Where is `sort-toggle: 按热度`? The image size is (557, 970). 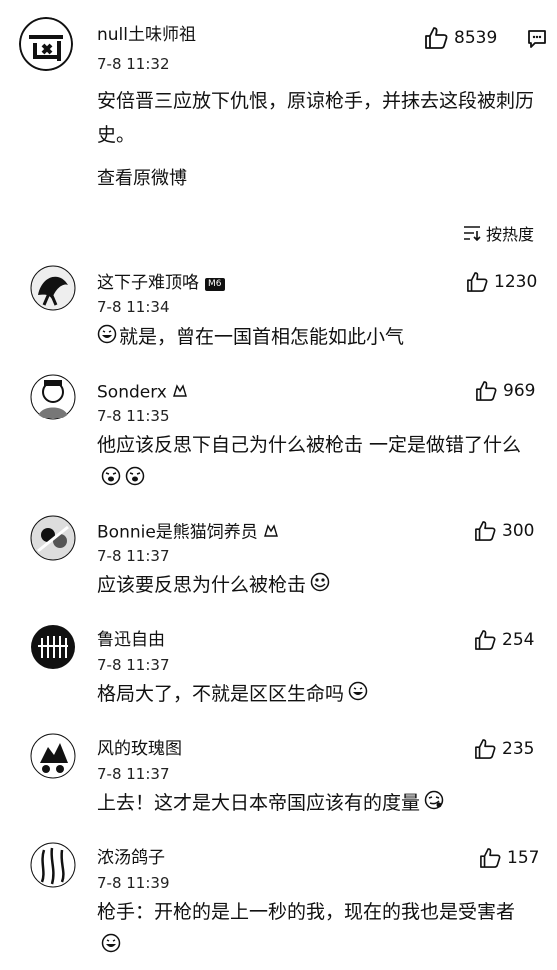
sort-toggle: 按热度 is located at coordinates (498, 233).